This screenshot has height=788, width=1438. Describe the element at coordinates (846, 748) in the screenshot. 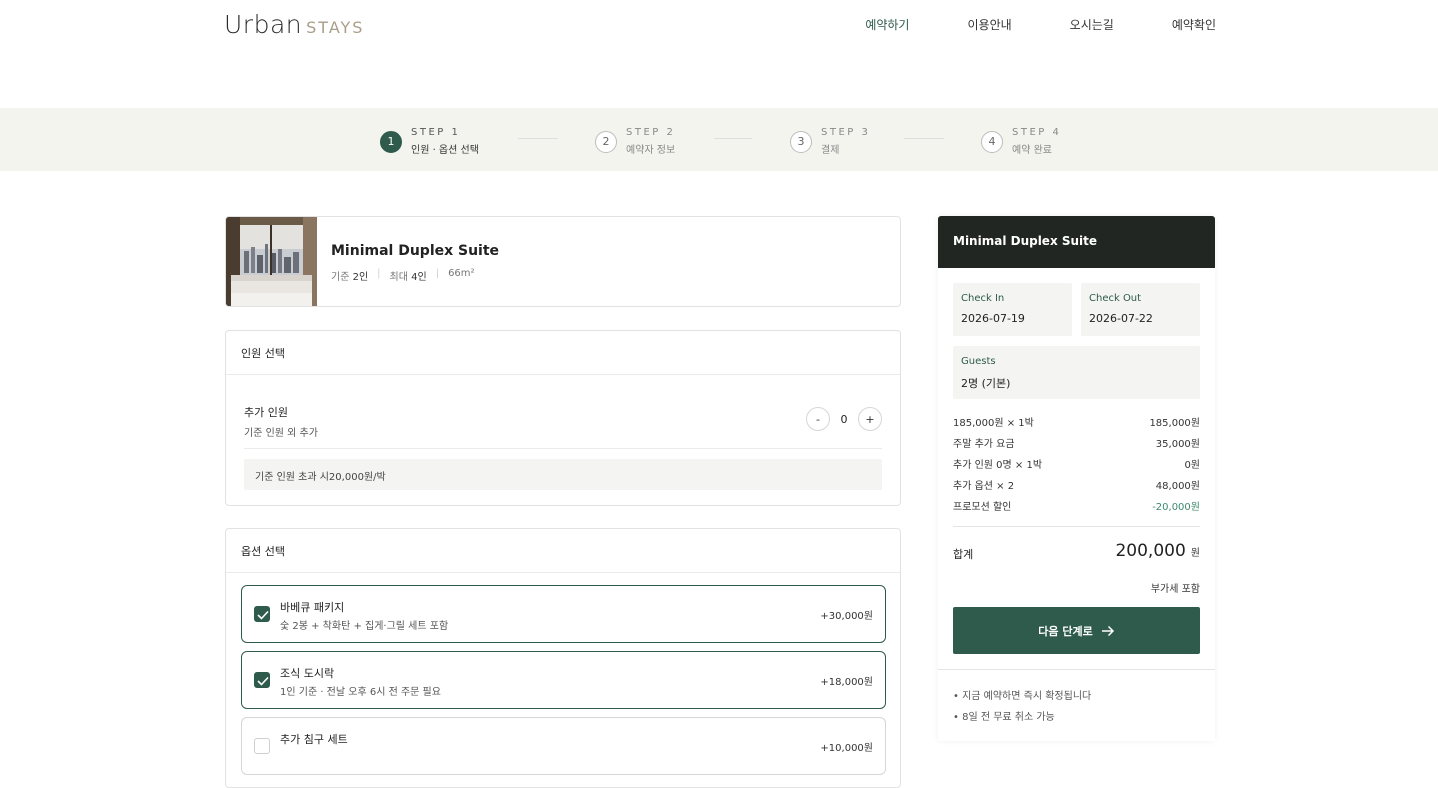

I see `option-price: +10,000원` at that location.